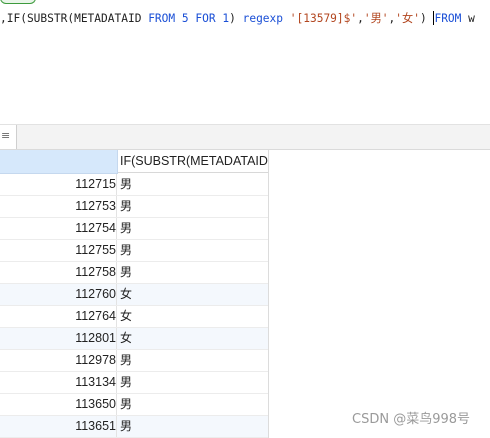  I want to click on sql-token: w, so click(468, 18).